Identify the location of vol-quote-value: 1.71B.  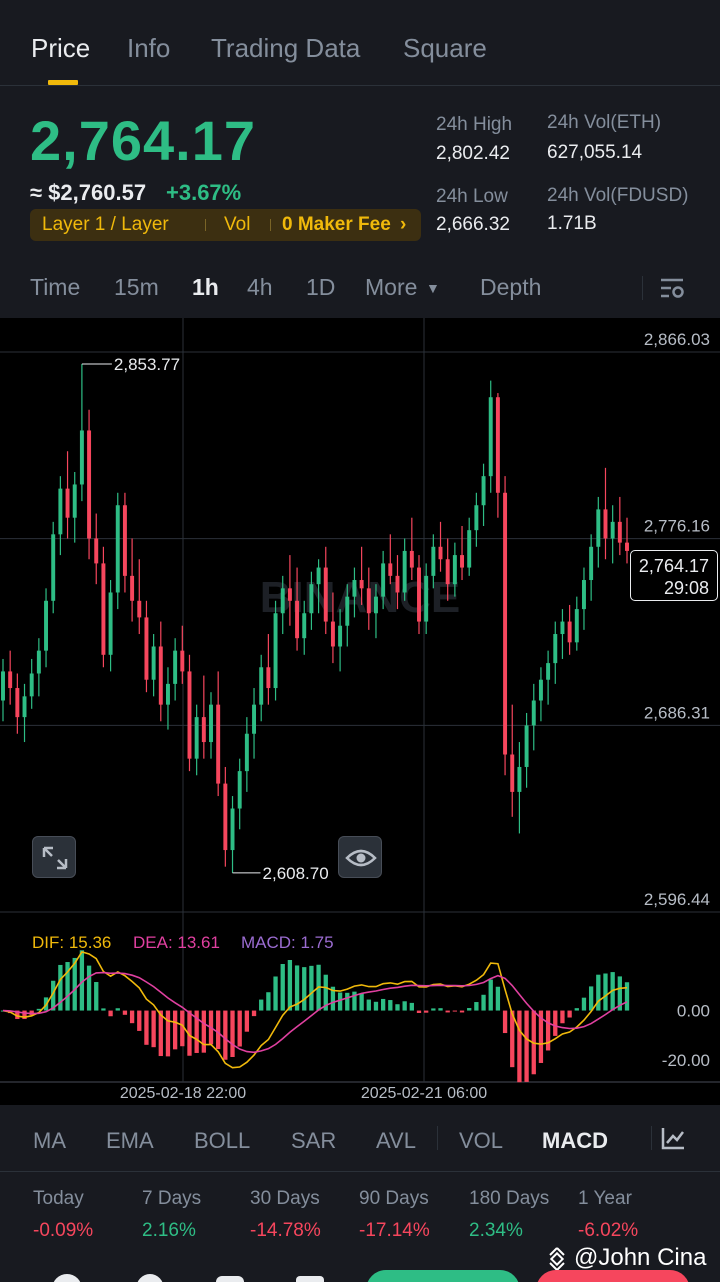
(572, 223).